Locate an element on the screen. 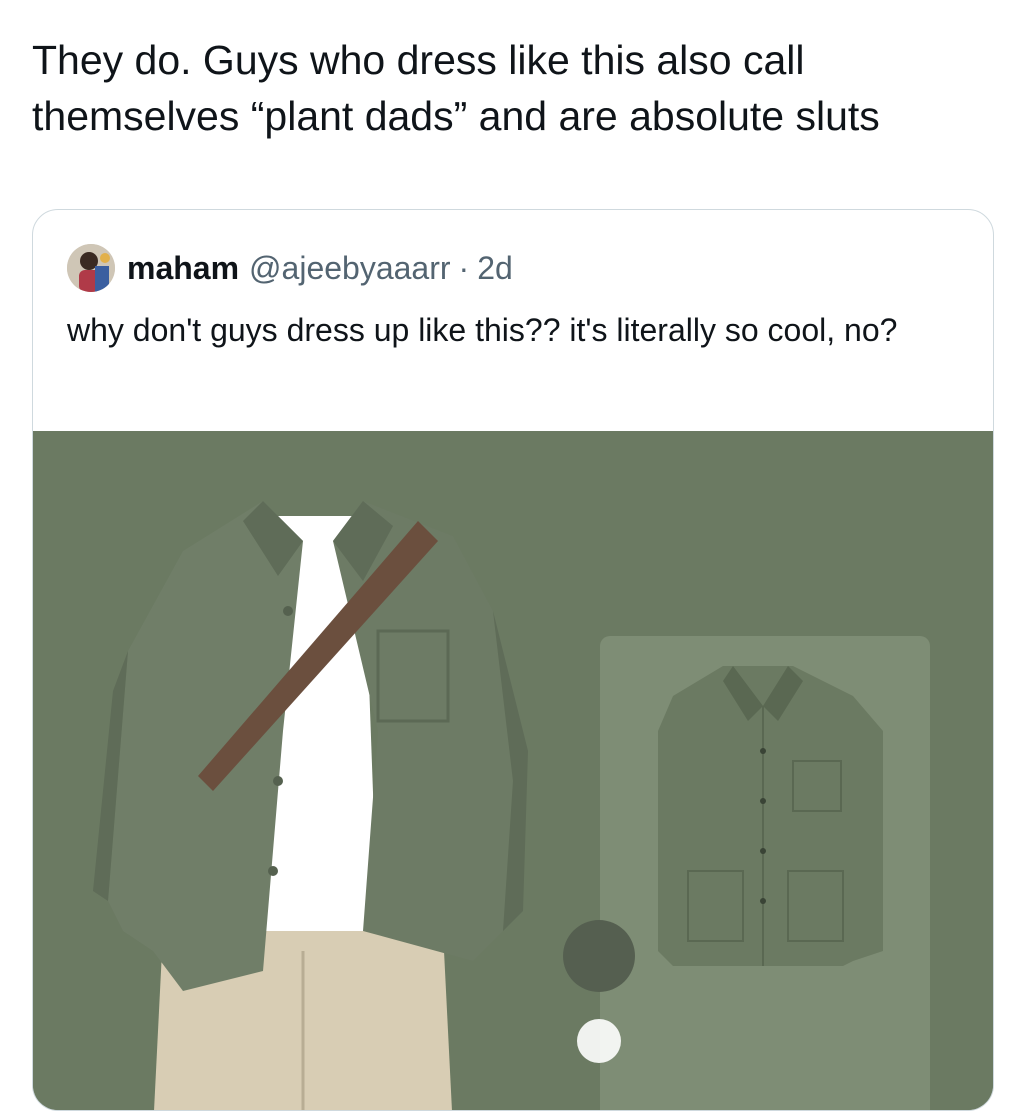 Image resolution: width=1024 pixels, height=1111 pixels. quoted-tweet-header: maham @ajeebyaaarr · 2d is located at coordinates (290, 268).